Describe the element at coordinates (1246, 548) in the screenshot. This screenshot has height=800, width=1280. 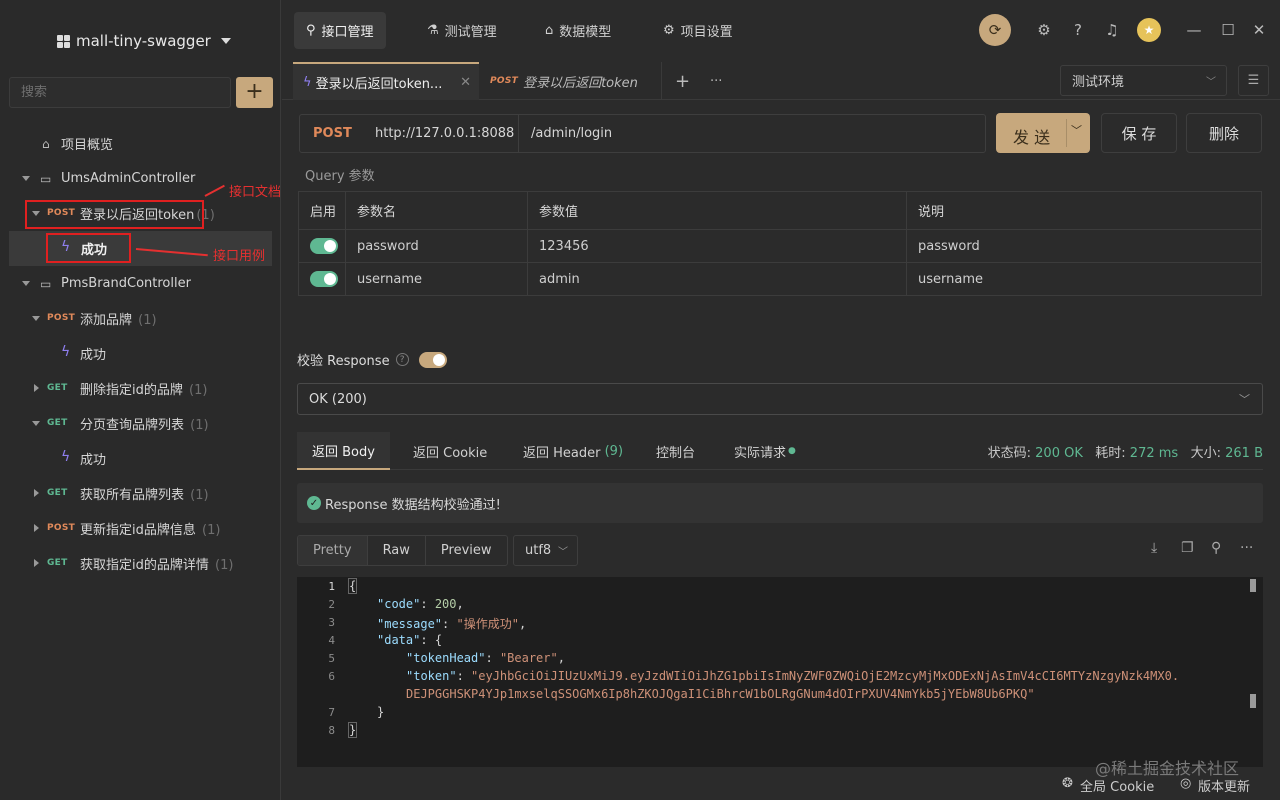
I see `more-icon: ···` at that location.